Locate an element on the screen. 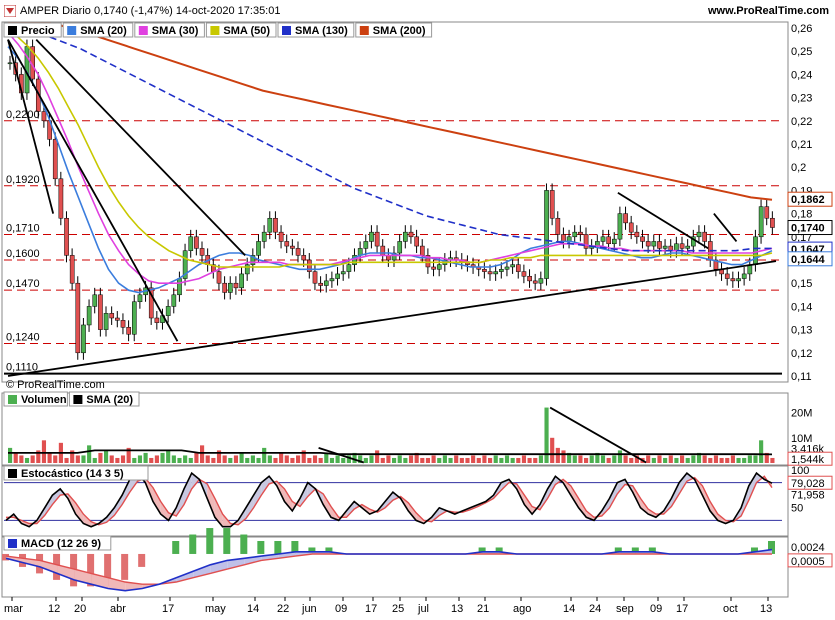  x-tick-label: may is located at coordinates (215, 609).